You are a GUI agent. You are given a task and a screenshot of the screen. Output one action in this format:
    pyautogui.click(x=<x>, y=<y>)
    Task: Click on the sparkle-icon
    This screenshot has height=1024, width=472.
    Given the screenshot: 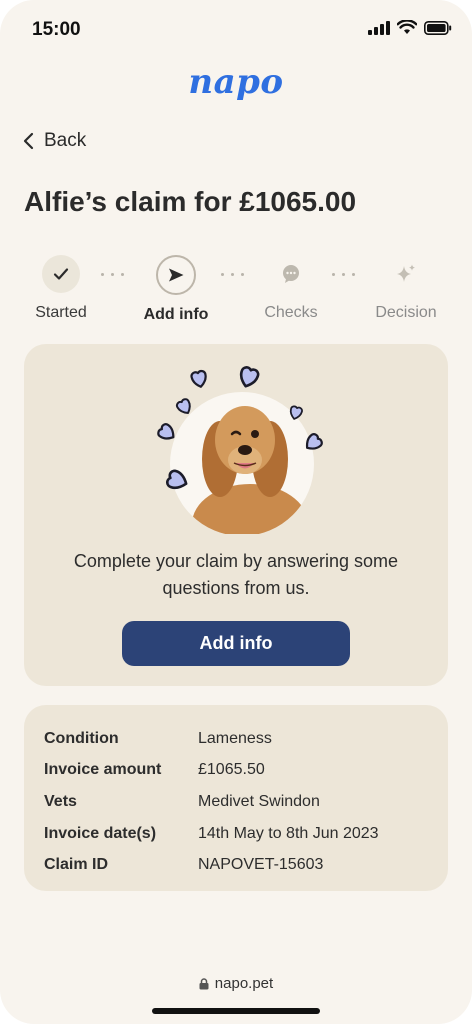 What is the action you would take?
    pyautogui.click(x=406, y=273)
    